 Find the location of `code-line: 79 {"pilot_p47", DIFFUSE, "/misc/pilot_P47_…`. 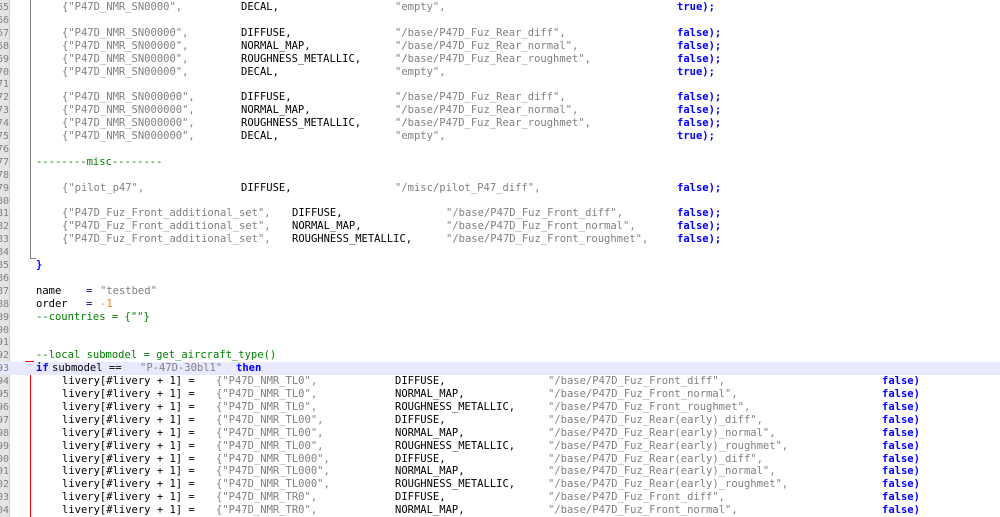

code-line: 79 {"pilot_p47", DIFFUSE, "/misc/pilot_P47_… is located at coordinates (500, 188).